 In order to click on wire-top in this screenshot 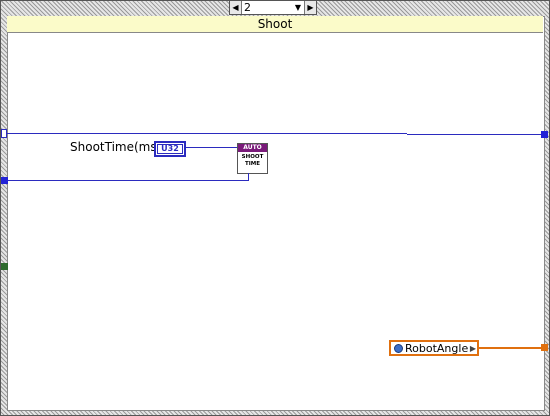, I will do `click(207, 133)`.